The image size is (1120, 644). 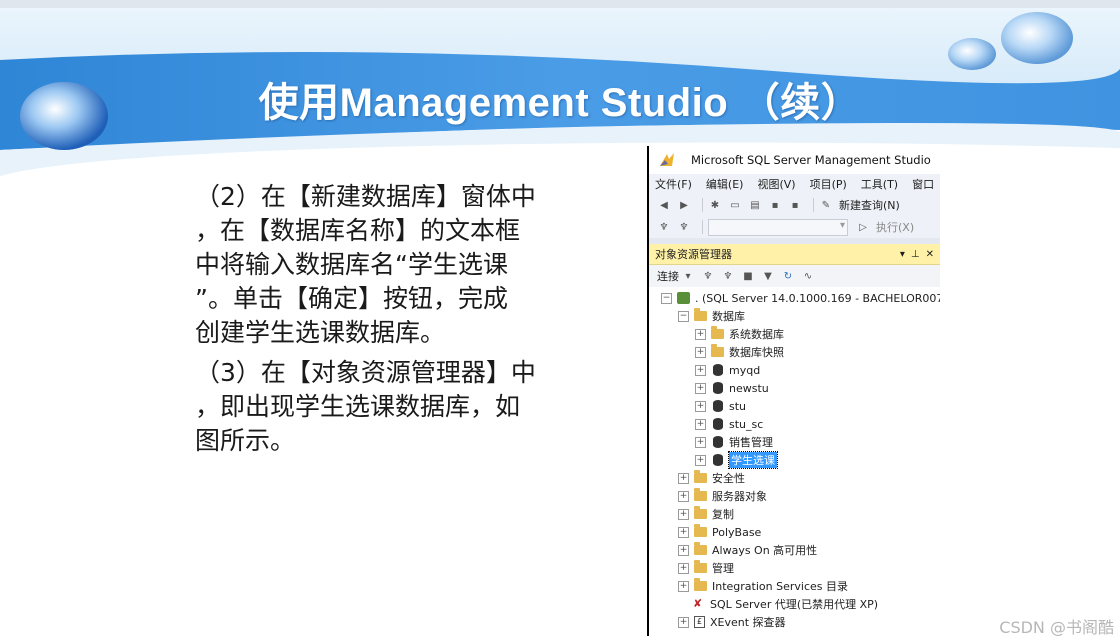 What do you see at coordinates (688, 276) in the screenshot?
I see `connect-dropdown-icon: ▾` at bounding box center [688, 276].